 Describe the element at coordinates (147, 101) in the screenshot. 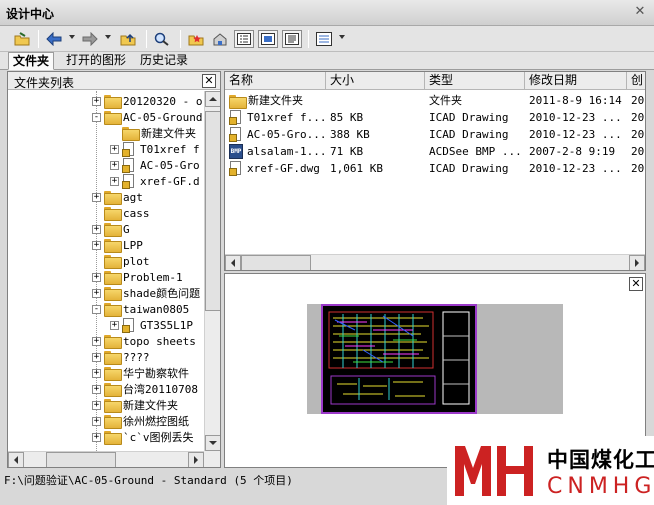

I see `tree-item: +20120320 - o` at that location.